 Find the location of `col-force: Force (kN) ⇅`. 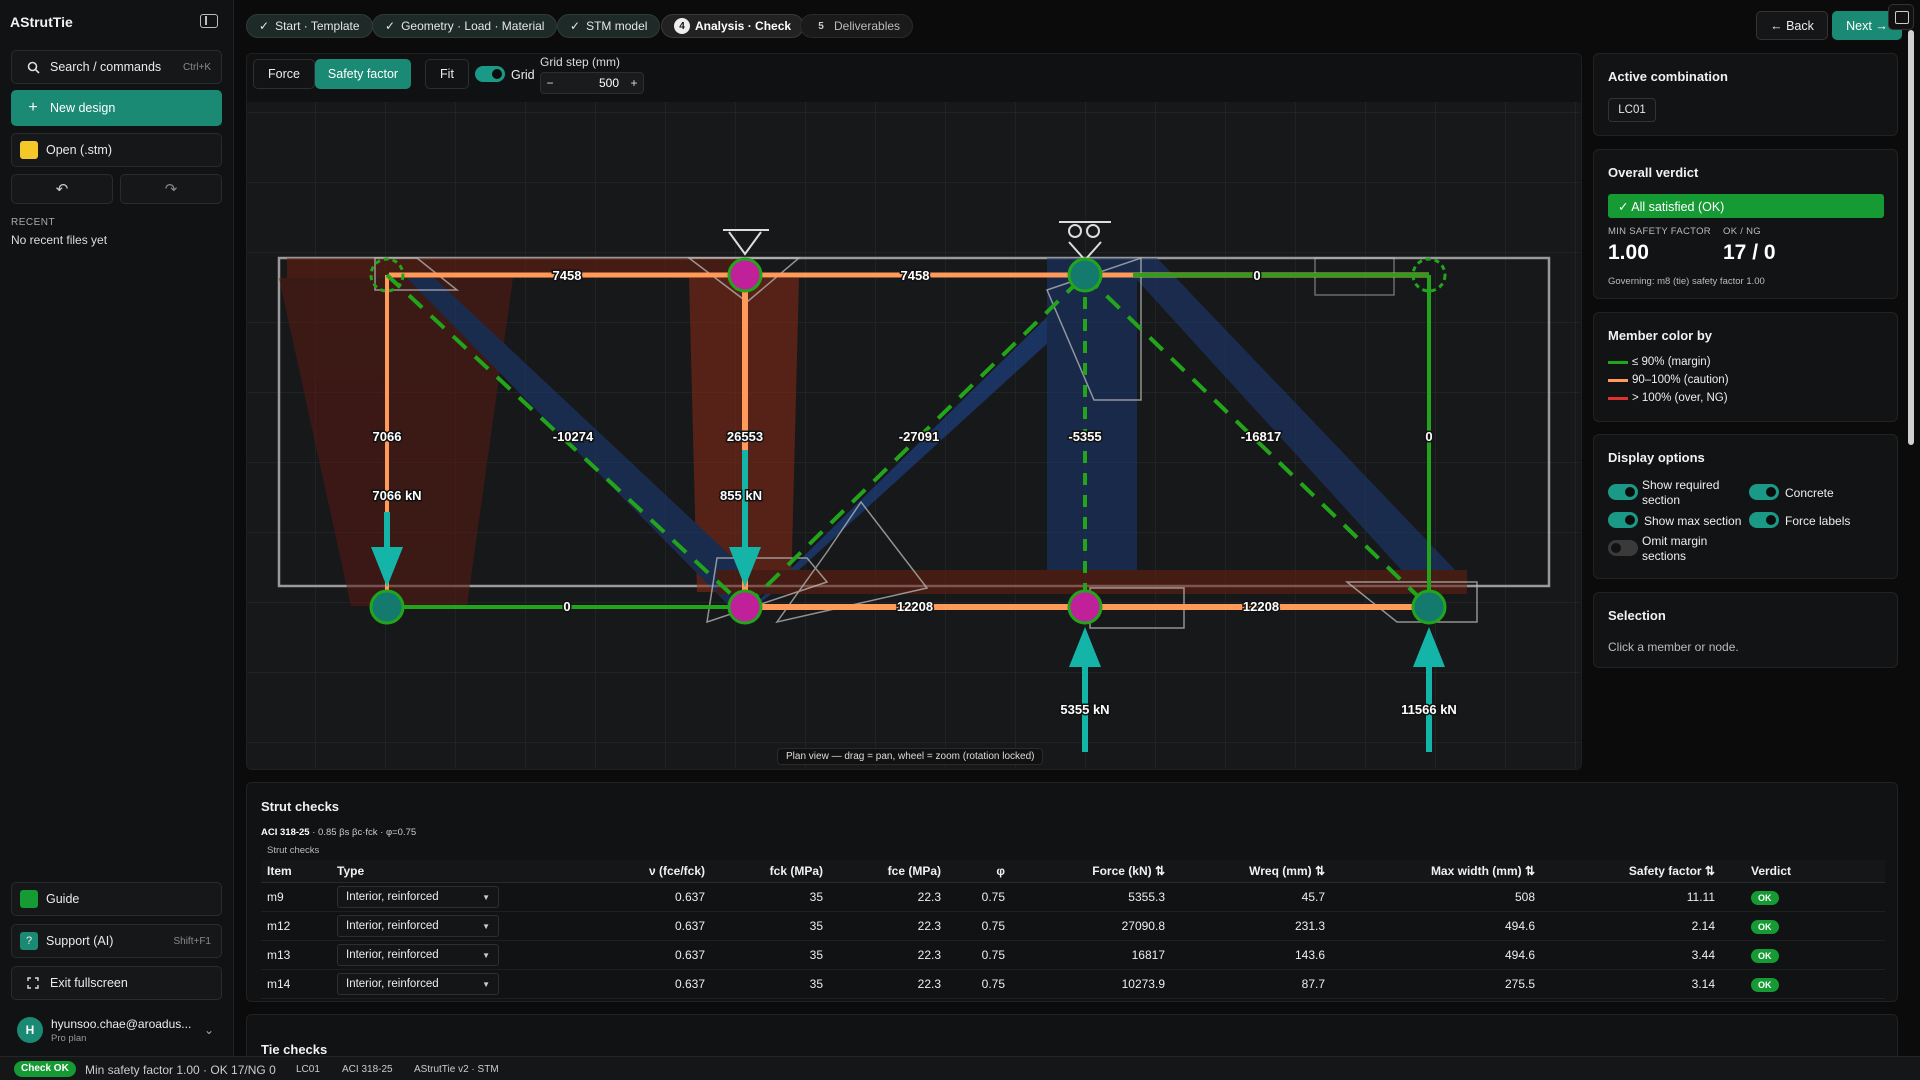

col-force: Force (kN) ⇅ is located at coordinates (1091, 871).